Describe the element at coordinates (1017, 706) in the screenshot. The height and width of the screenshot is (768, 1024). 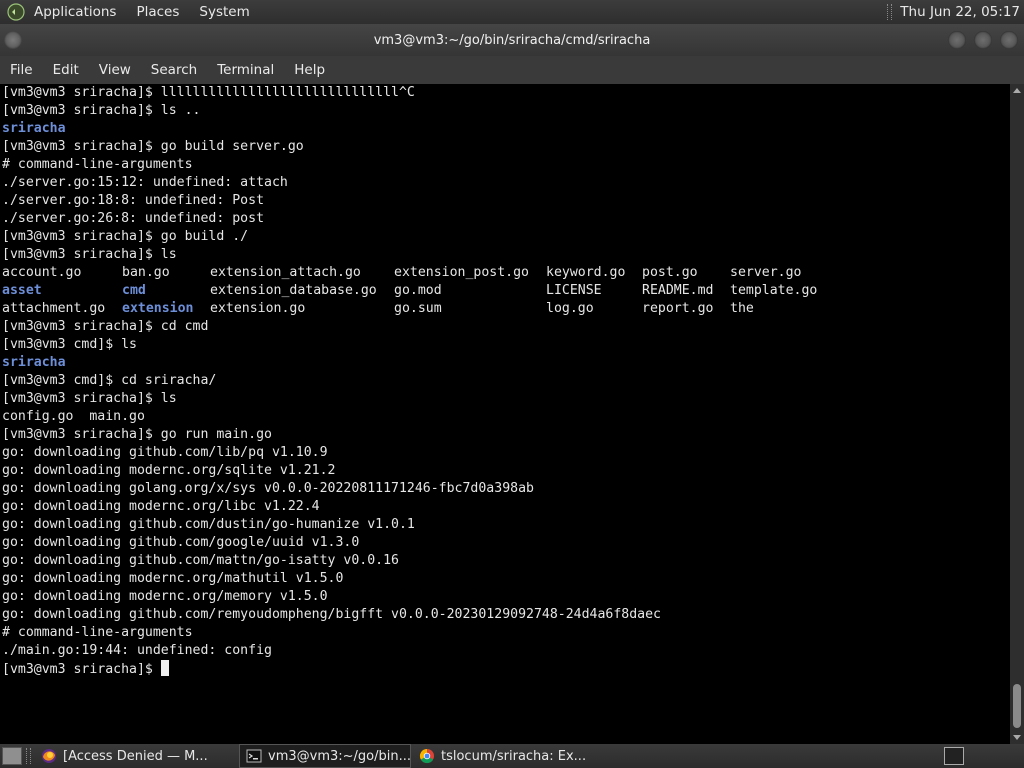
I see `scrollbar-thumb` at that location.